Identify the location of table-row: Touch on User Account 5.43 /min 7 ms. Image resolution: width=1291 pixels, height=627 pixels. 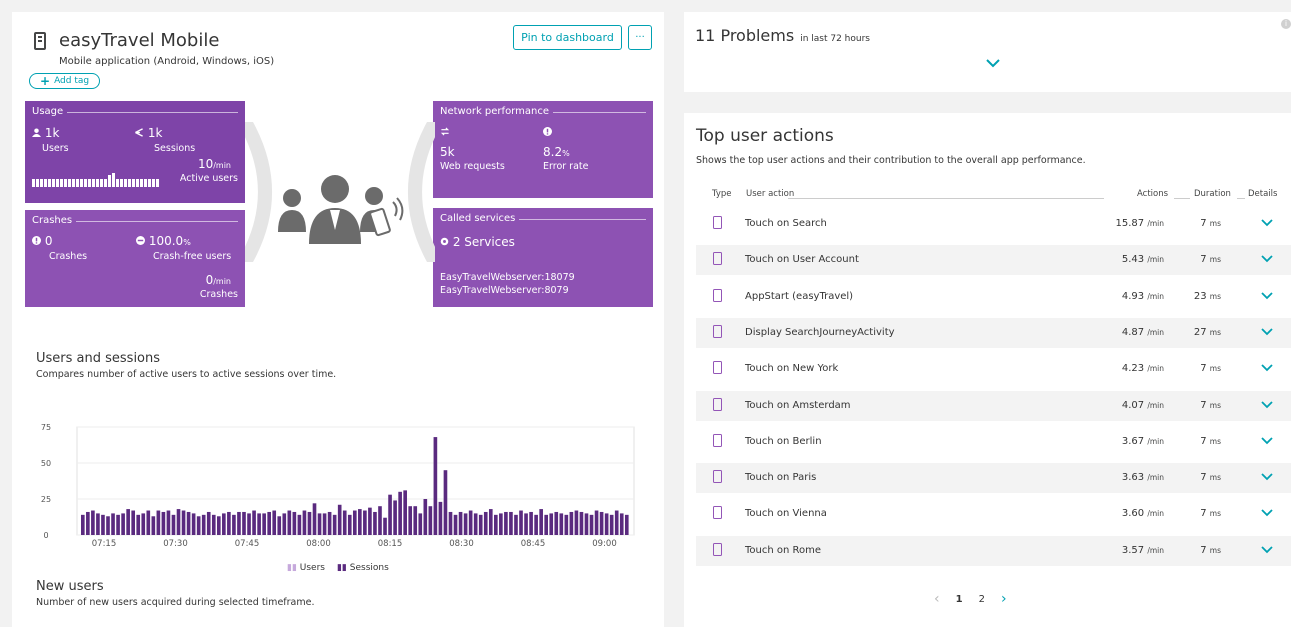
(993, 260).